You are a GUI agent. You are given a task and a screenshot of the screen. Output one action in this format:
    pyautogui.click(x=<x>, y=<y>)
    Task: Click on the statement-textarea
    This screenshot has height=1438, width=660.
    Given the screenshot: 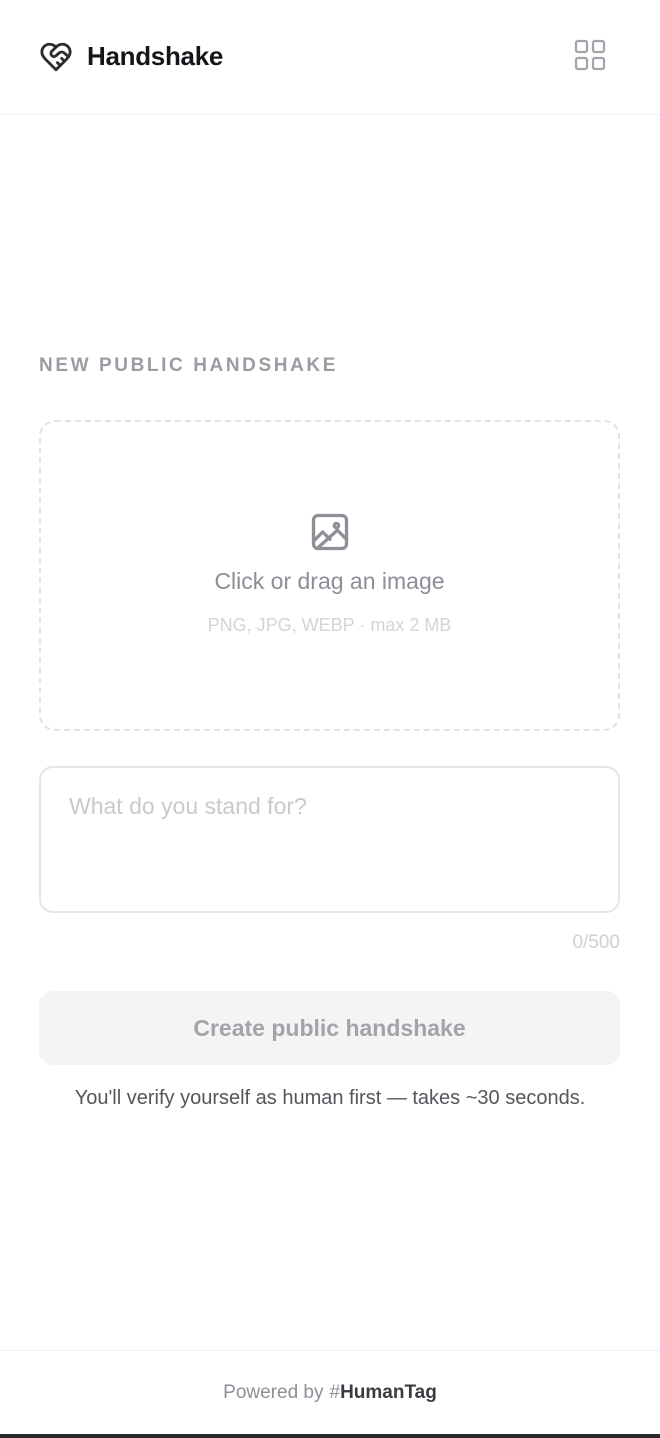 What is the action you would take?
    pyautogui.click(x=329, y=839)
    